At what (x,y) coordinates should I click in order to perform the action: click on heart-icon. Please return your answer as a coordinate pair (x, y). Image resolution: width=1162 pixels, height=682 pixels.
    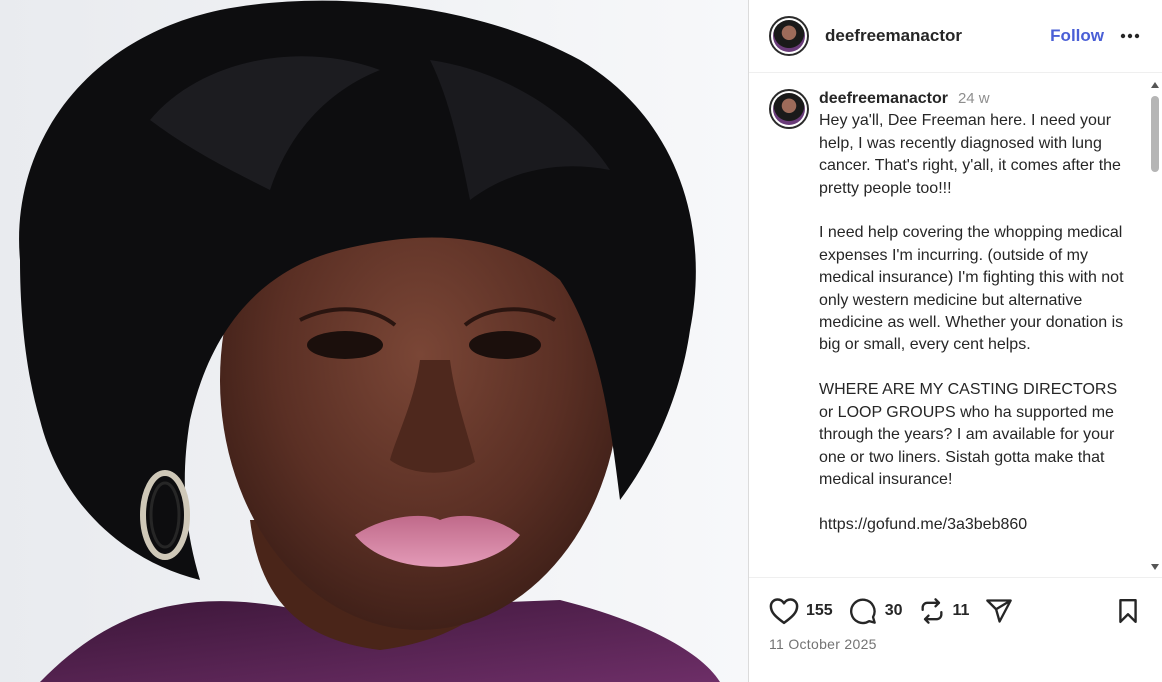
    Looking at the image, I should click on (784, 611).